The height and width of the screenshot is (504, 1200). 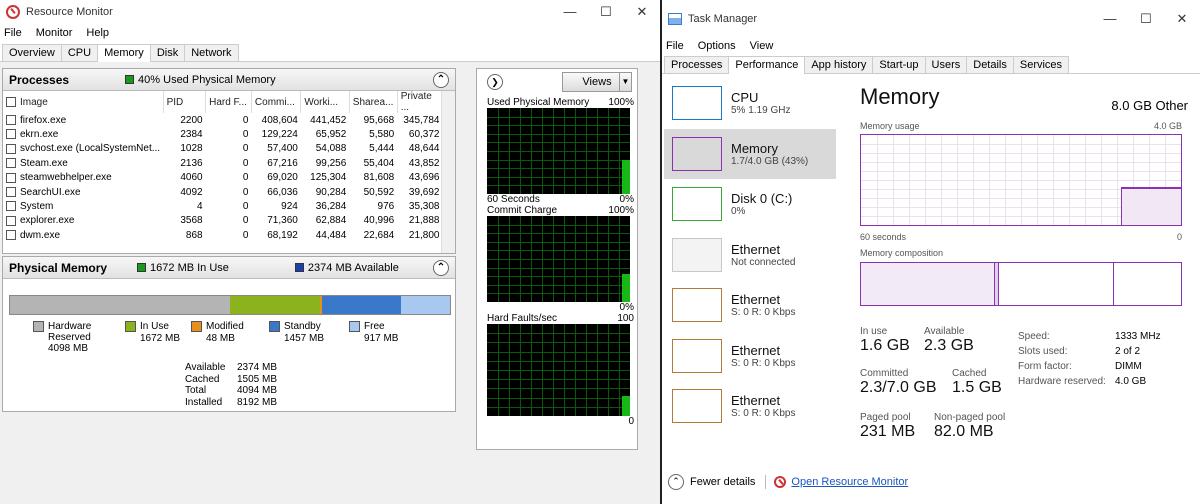 I want to click on tm-menu-file: File, so click(x=675, y=46).